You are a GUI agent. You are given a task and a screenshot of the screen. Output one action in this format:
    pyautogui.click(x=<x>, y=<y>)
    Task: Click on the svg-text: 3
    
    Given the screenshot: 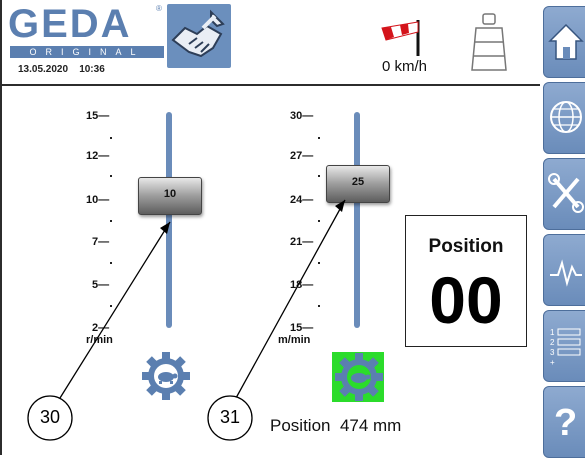 What is the action you would take?
    pyautogui.click(x=552, y=352)
    